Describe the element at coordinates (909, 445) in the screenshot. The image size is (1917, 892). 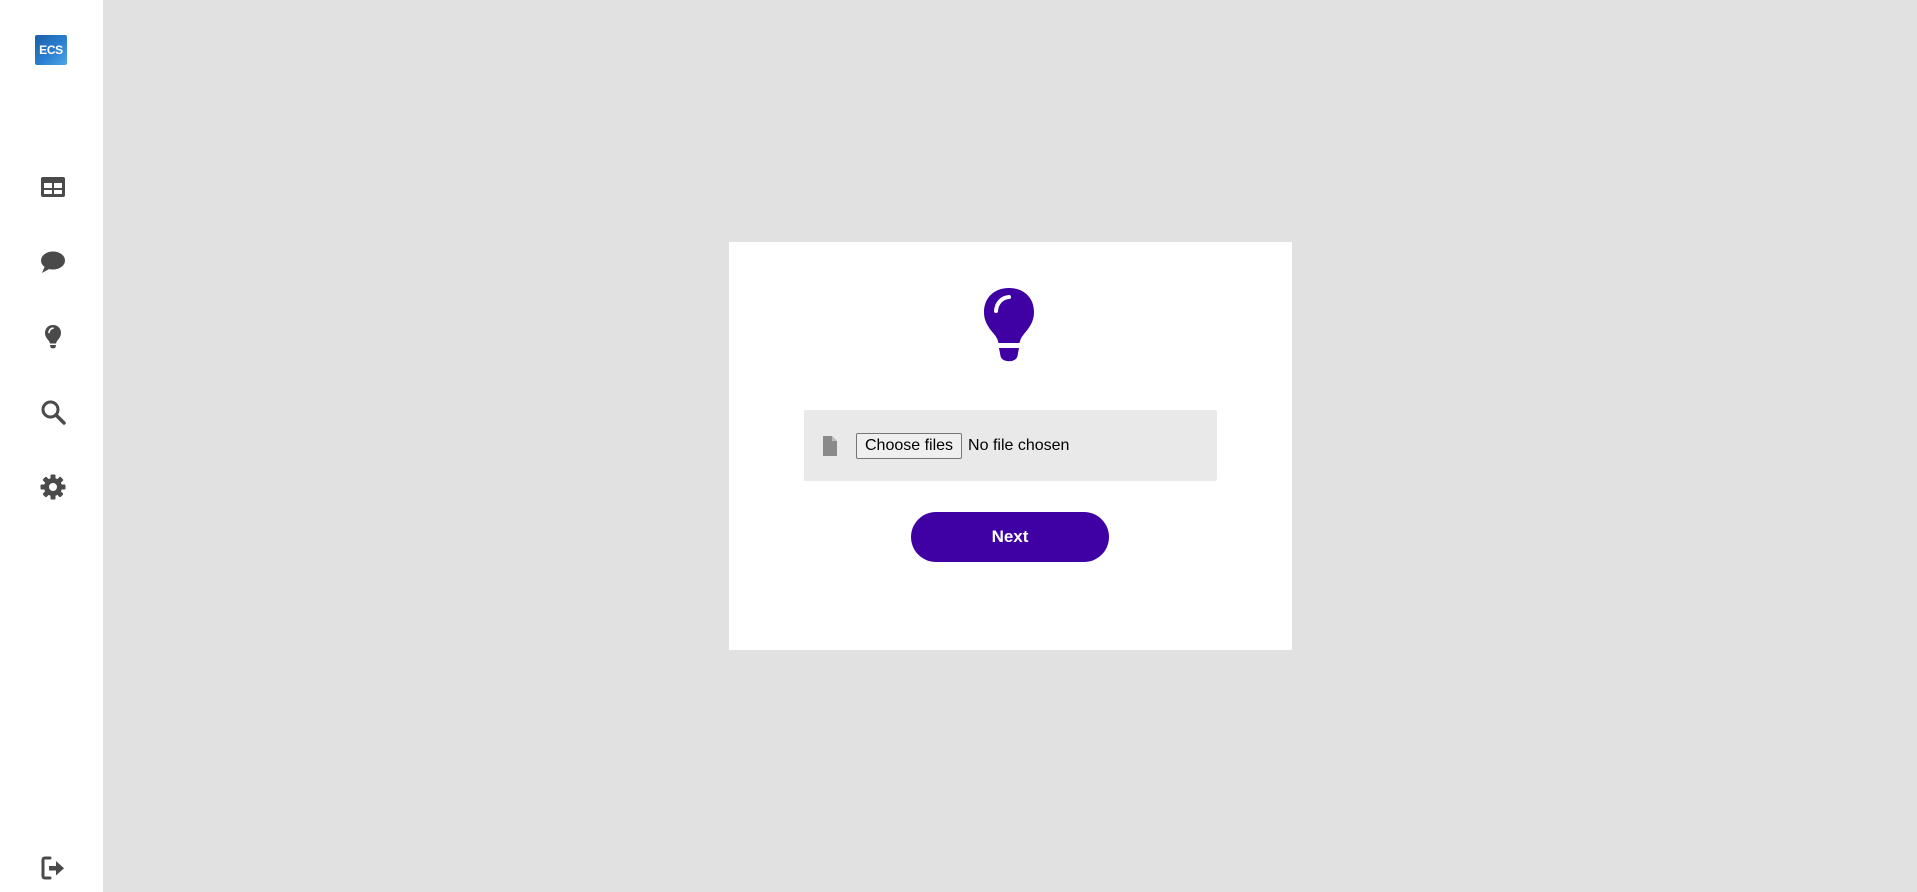
I see `choose-files-button: Choose files` at that location.